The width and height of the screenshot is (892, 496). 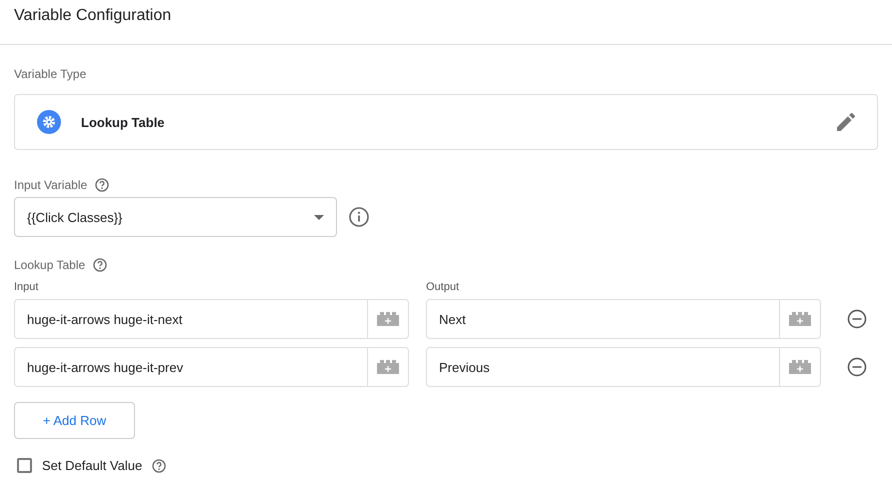 I want to click on field-label: Variable Type, so click(x=50, y=74).